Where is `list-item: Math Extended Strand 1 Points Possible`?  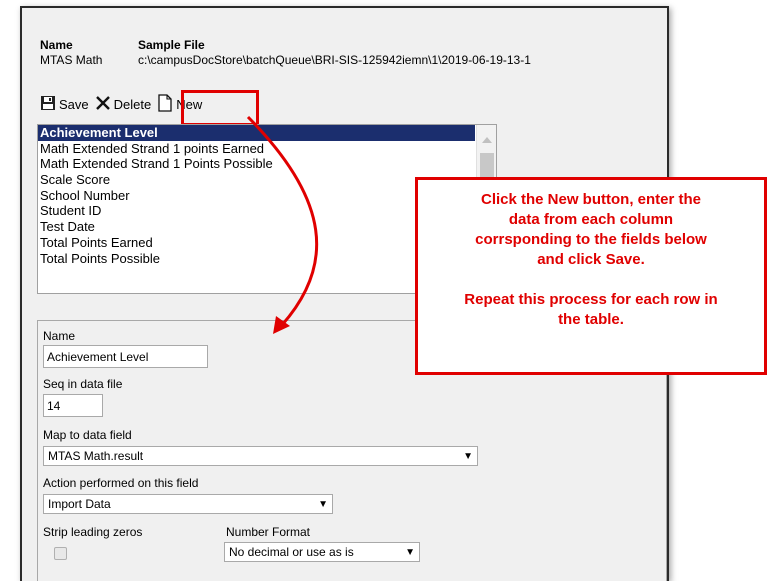 list-item: Math Extended Strand 1 Points Possible is located at coordinates (267, 164).